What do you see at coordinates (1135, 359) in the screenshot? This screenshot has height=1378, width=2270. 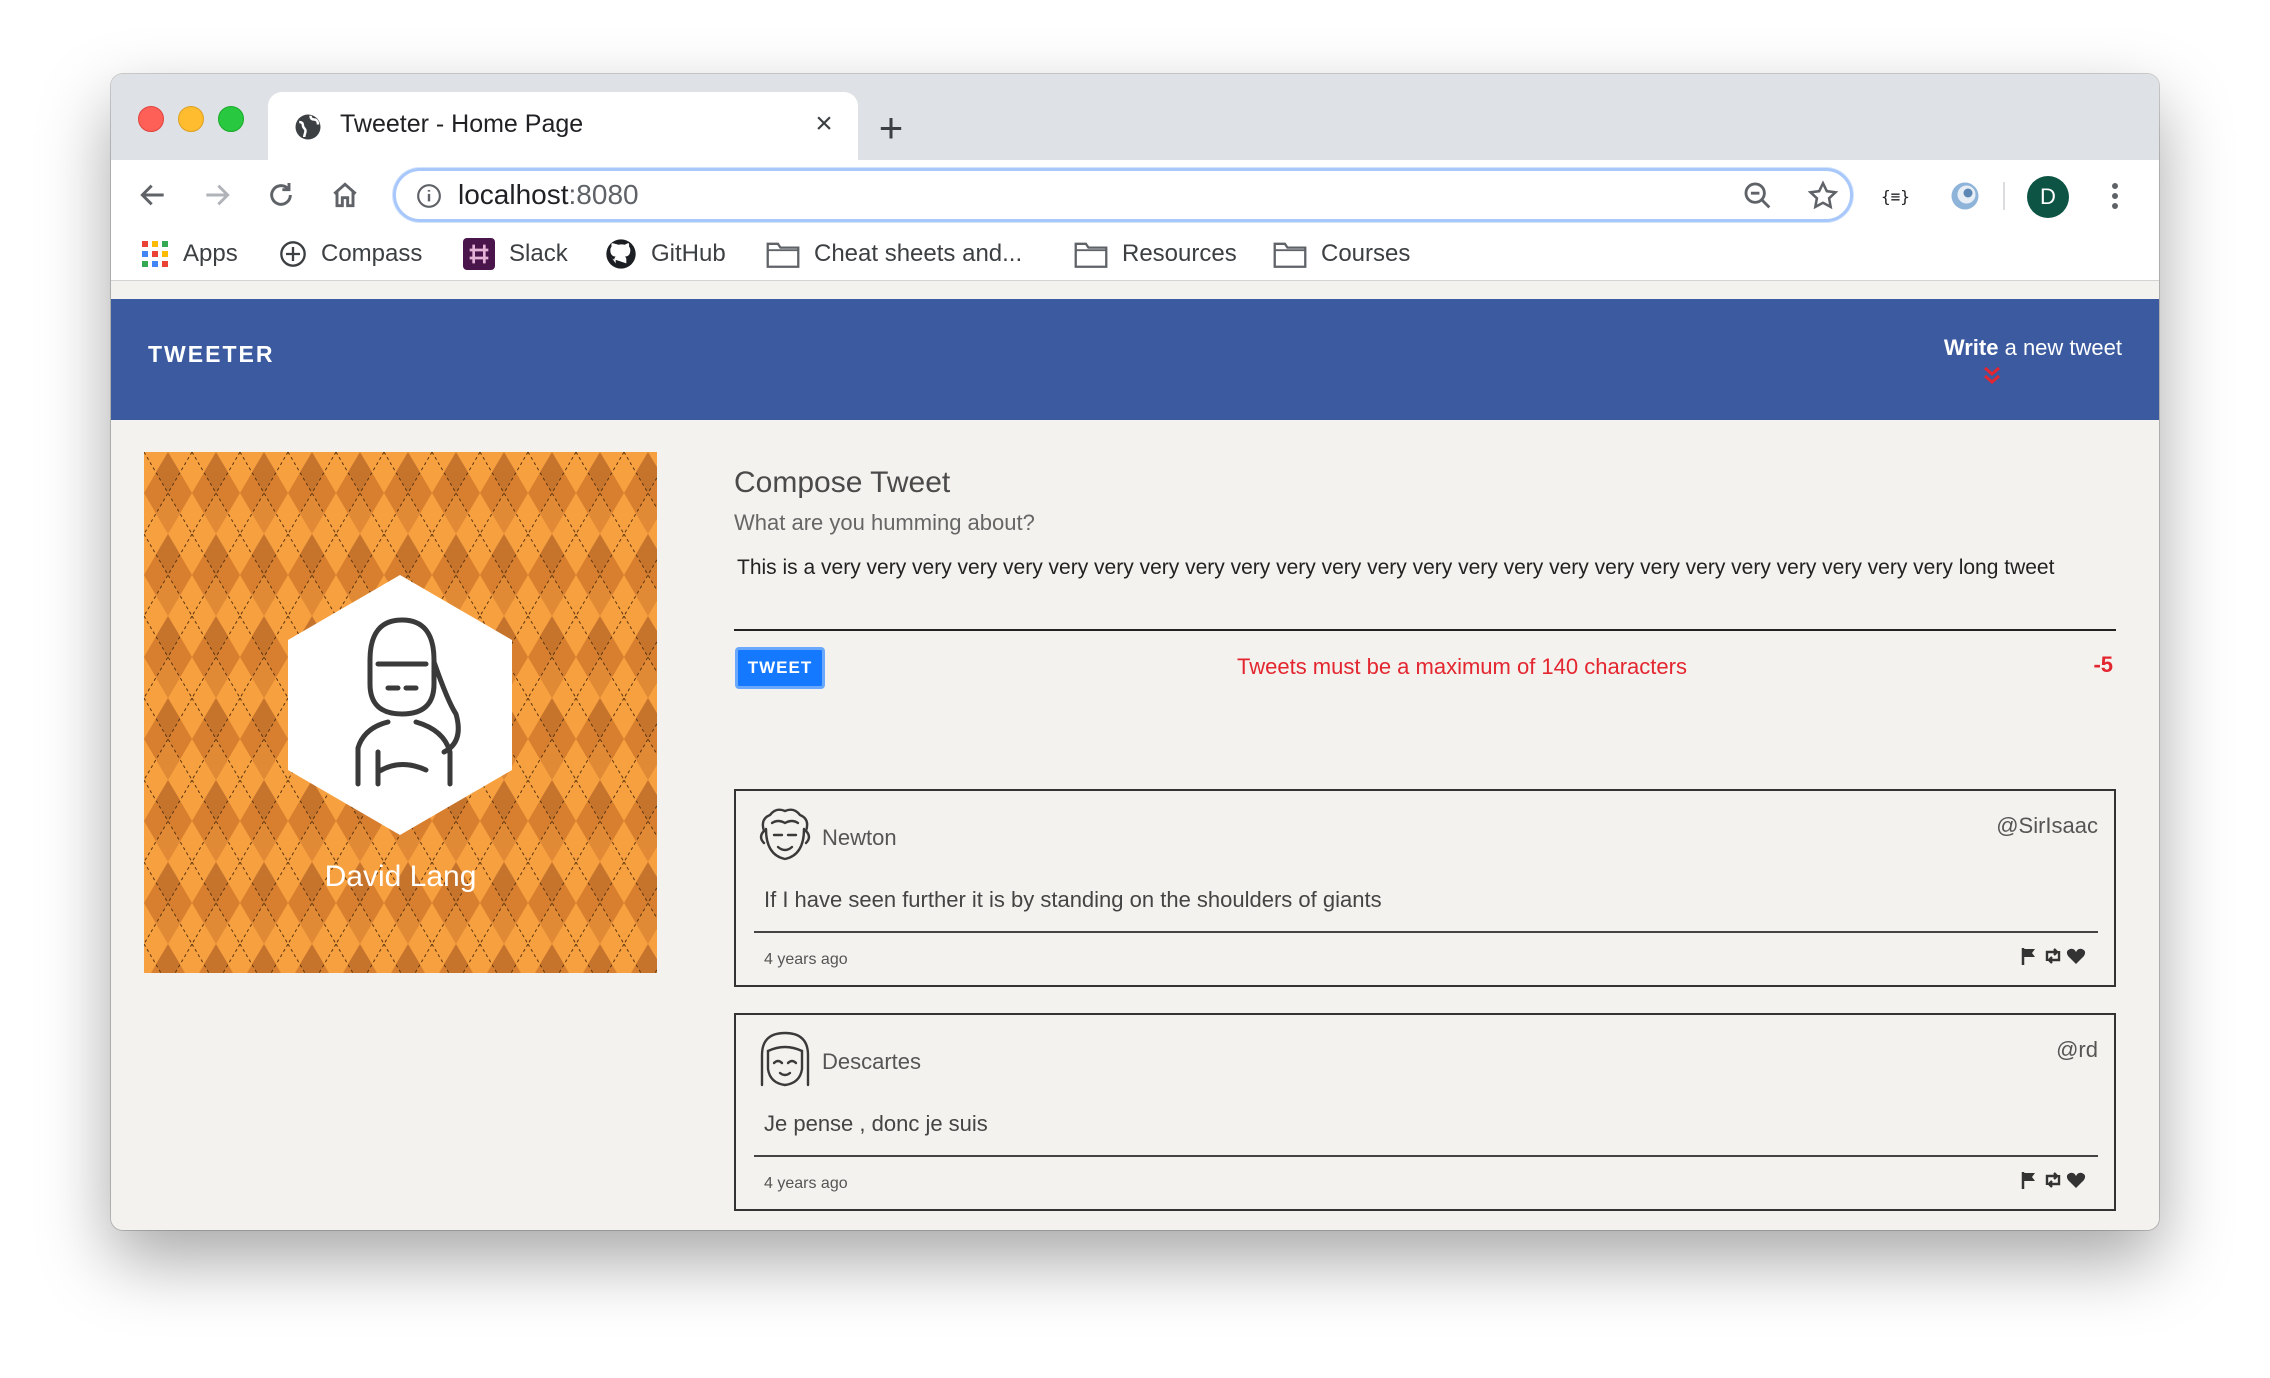 I see `app-navbar: TWEETER Write a new tweet` at bounding box center [1135, 359].